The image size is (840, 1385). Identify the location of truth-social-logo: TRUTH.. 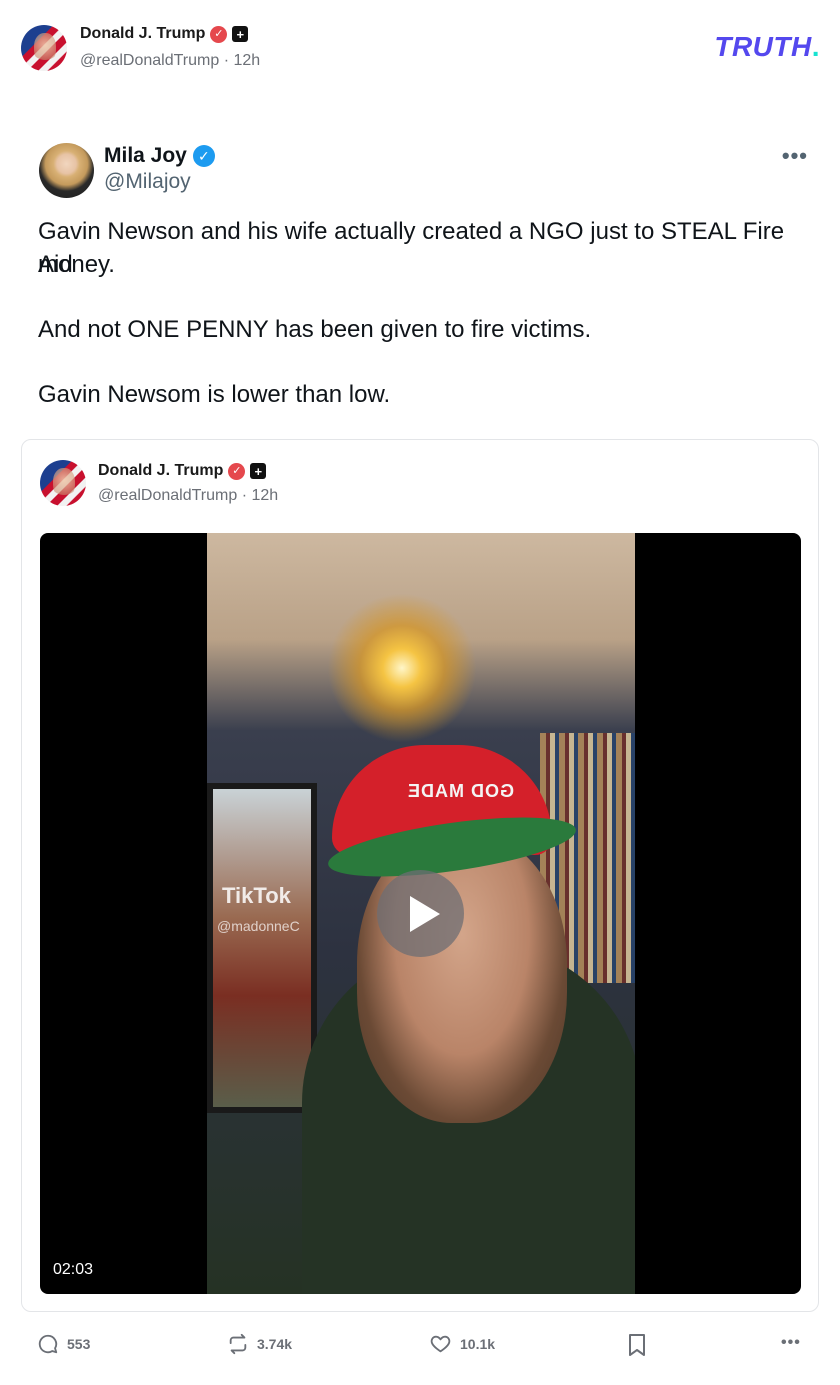
(767, 47).